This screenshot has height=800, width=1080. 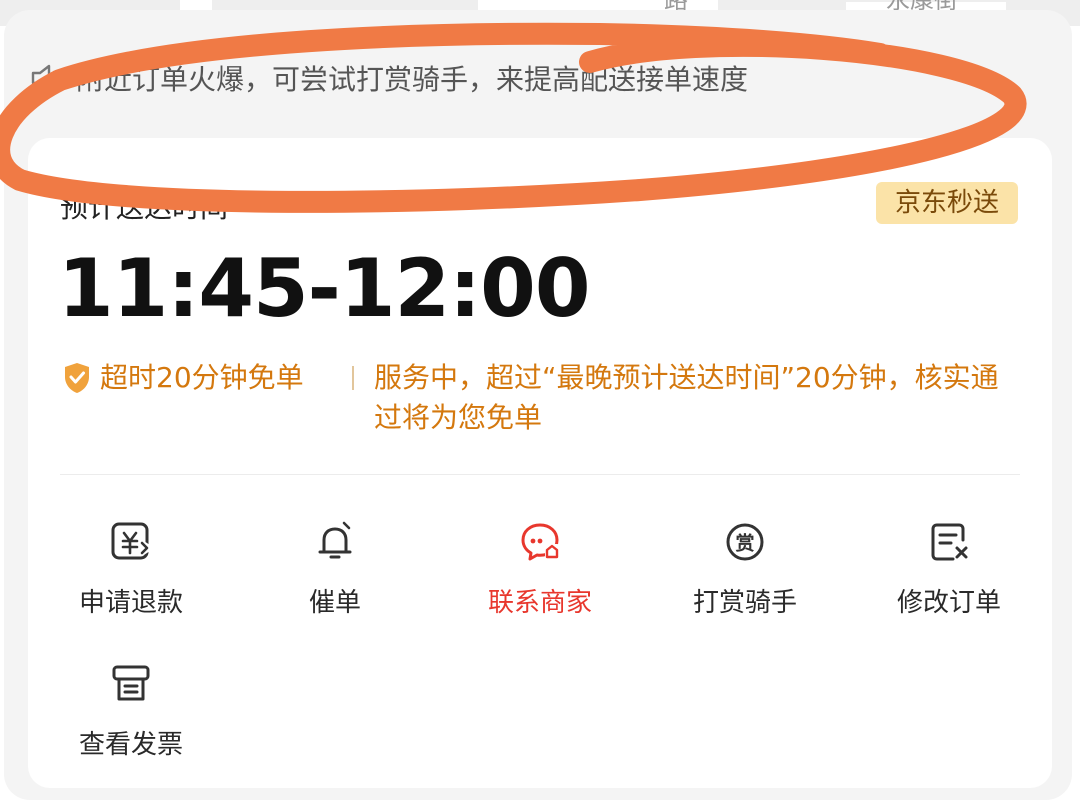 I want to click on urge-order-button: 催单, so click(x=335, y=575).